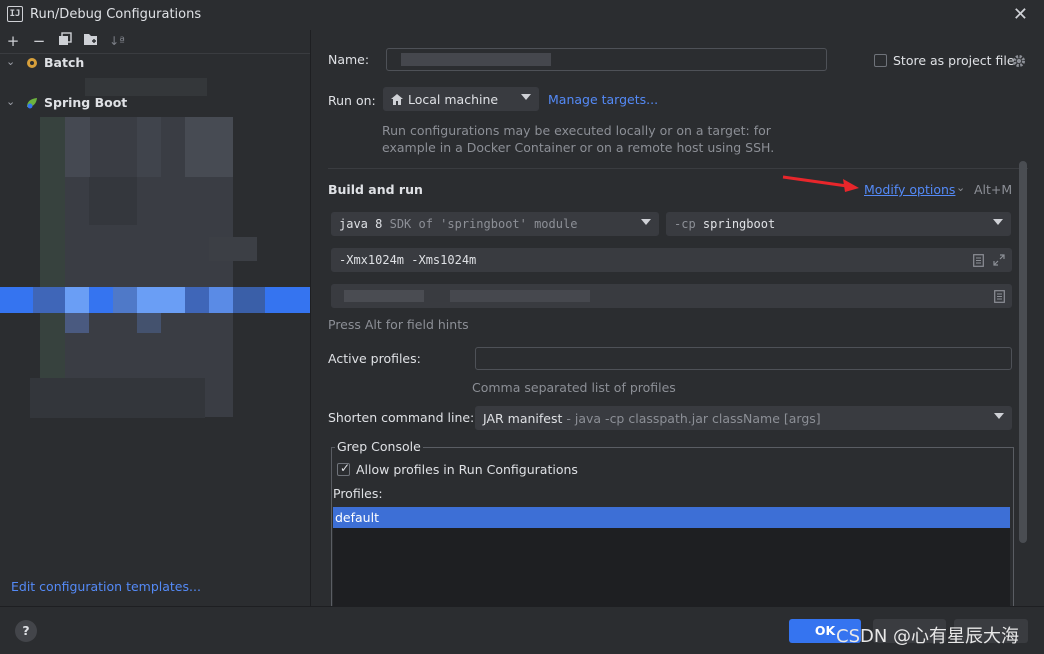 This screenshot has width=1044, height=654. Describe the element at coordinates (39, 41) in the screenshot. I see `remove-icon: −` at that location.